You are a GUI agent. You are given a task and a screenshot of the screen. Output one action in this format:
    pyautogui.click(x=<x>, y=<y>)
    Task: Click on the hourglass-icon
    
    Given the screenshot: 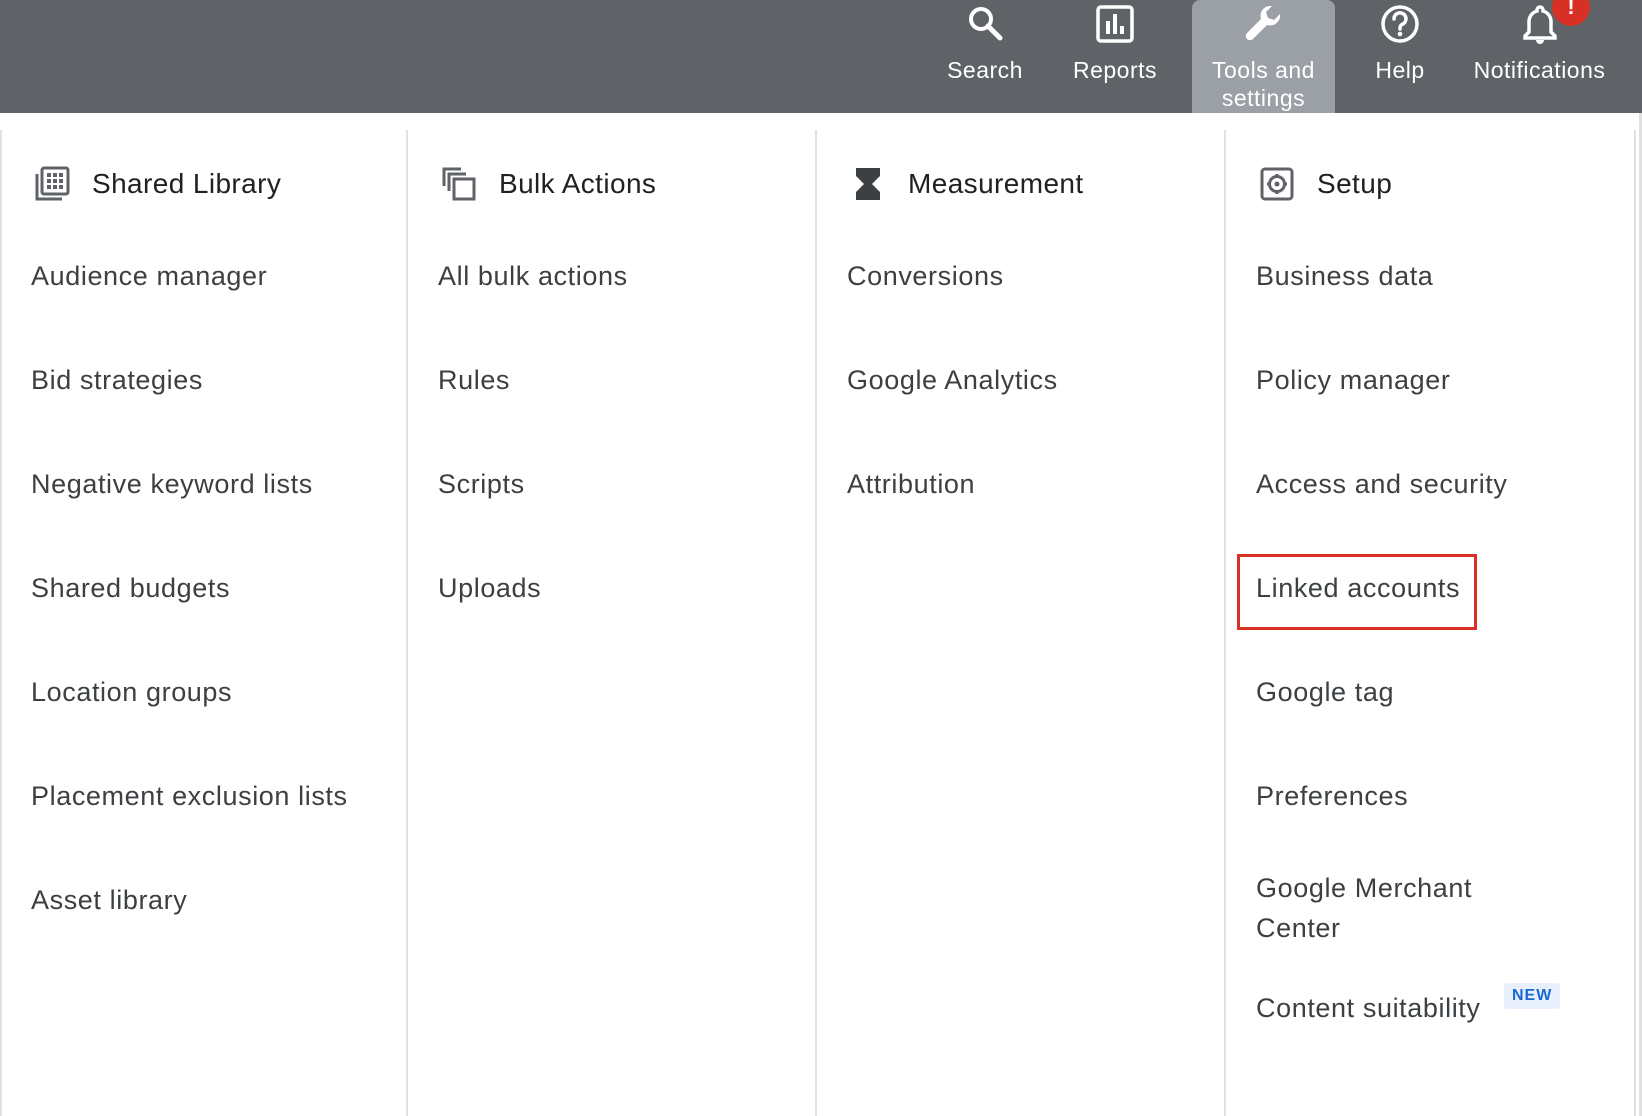 What is the action you would take?
    pyautogui.click(x=868, y=184)
    